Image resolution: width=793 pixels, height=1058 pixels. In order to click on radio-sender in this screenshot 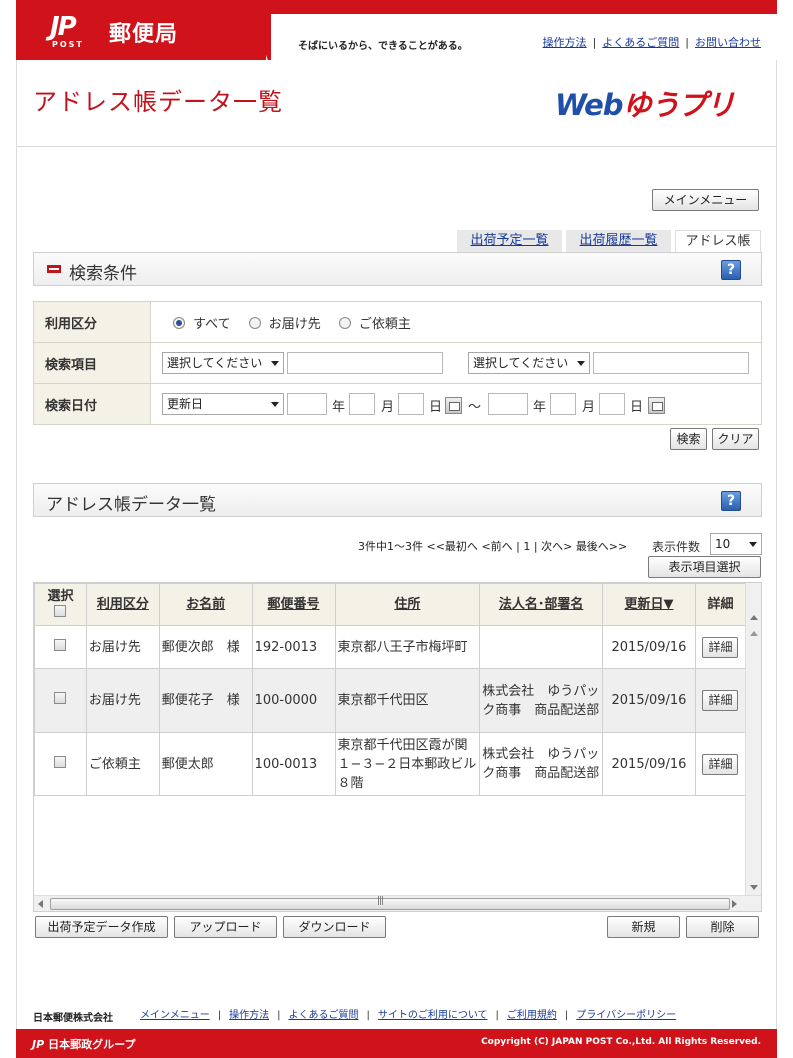, I will do `click(344, 322)`.